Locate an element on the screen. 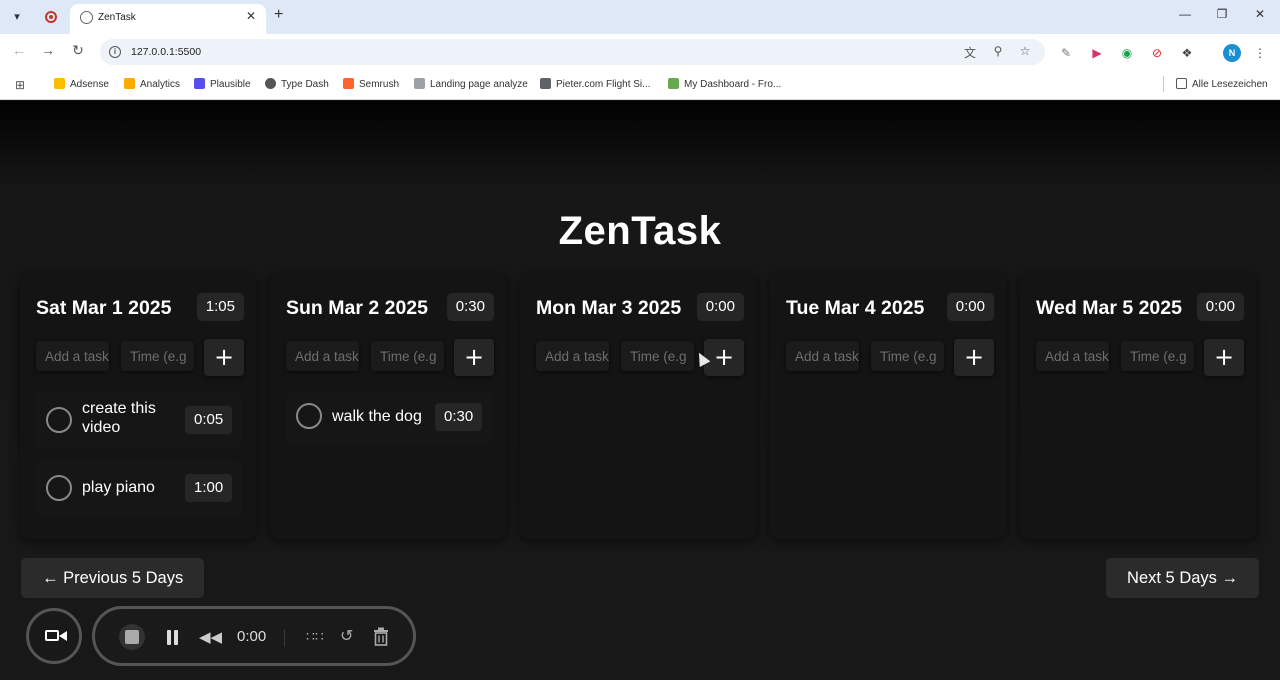 The image size is (1280, 680). minimize-icon: — is located at coordinates (1185, 14).